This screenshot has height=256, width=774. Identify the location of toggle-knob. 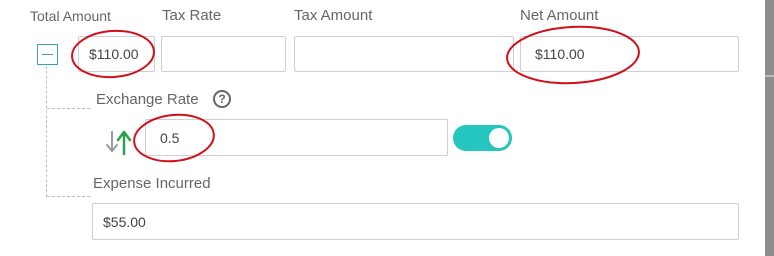
(499, 138).